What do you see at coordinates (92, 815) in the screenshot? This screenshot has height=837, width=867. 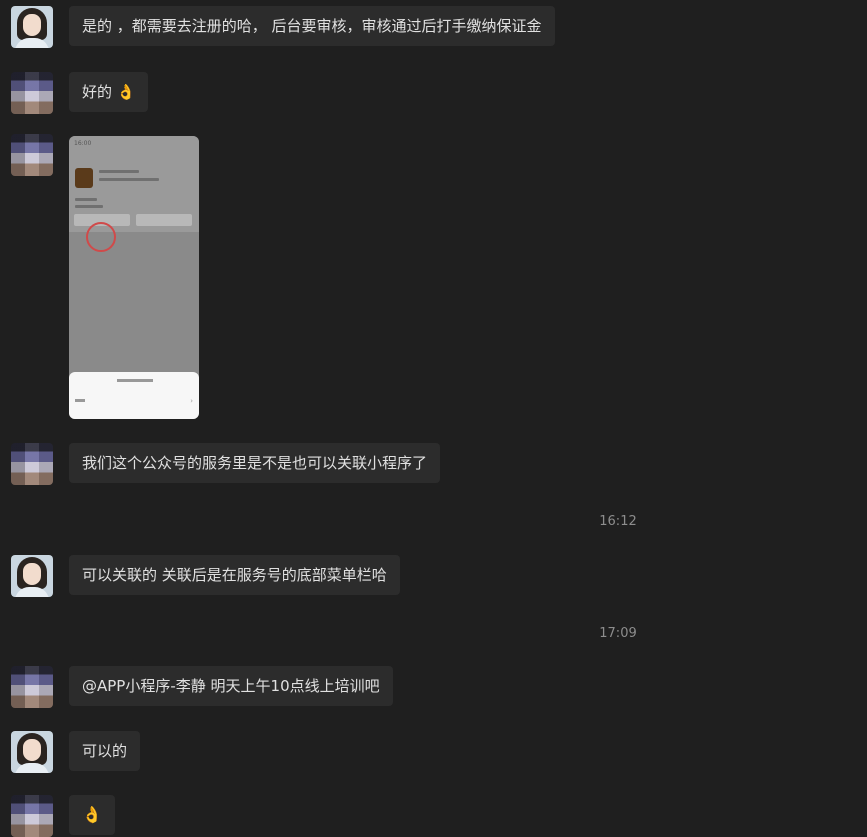 I see `message-bubble: 👌` at bounding box center [92, 815].